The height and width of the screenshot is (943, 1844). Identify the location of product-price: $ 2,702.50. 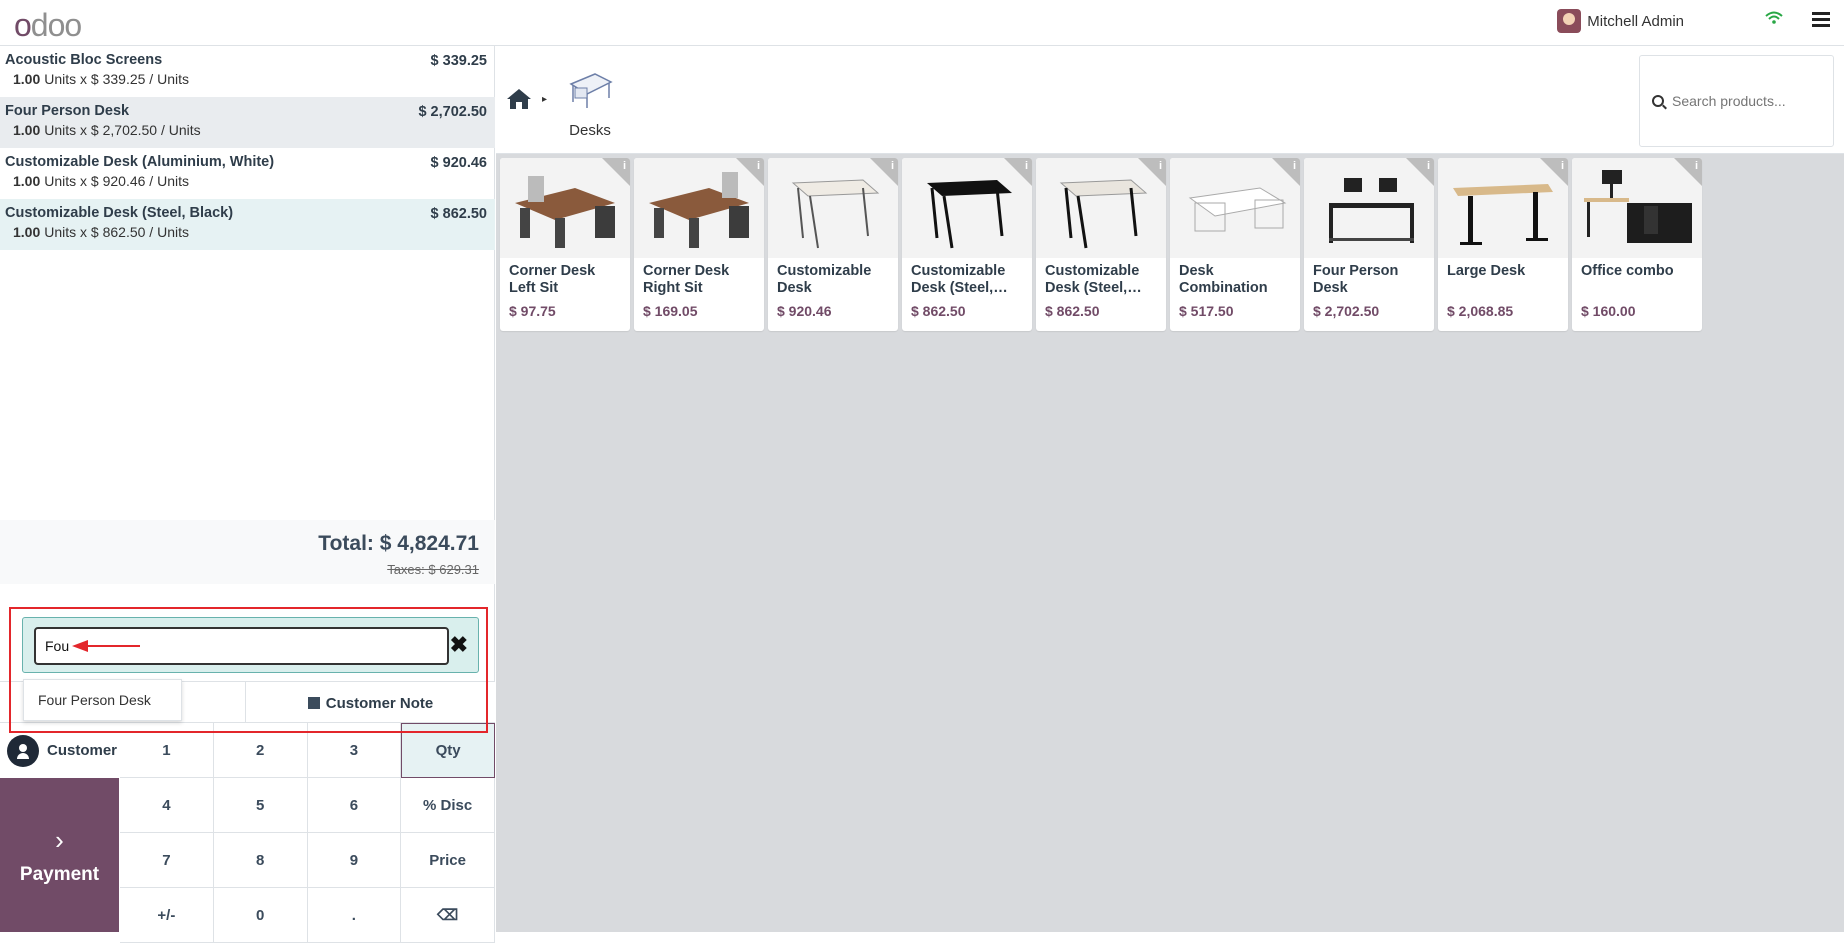
(1346, 311).